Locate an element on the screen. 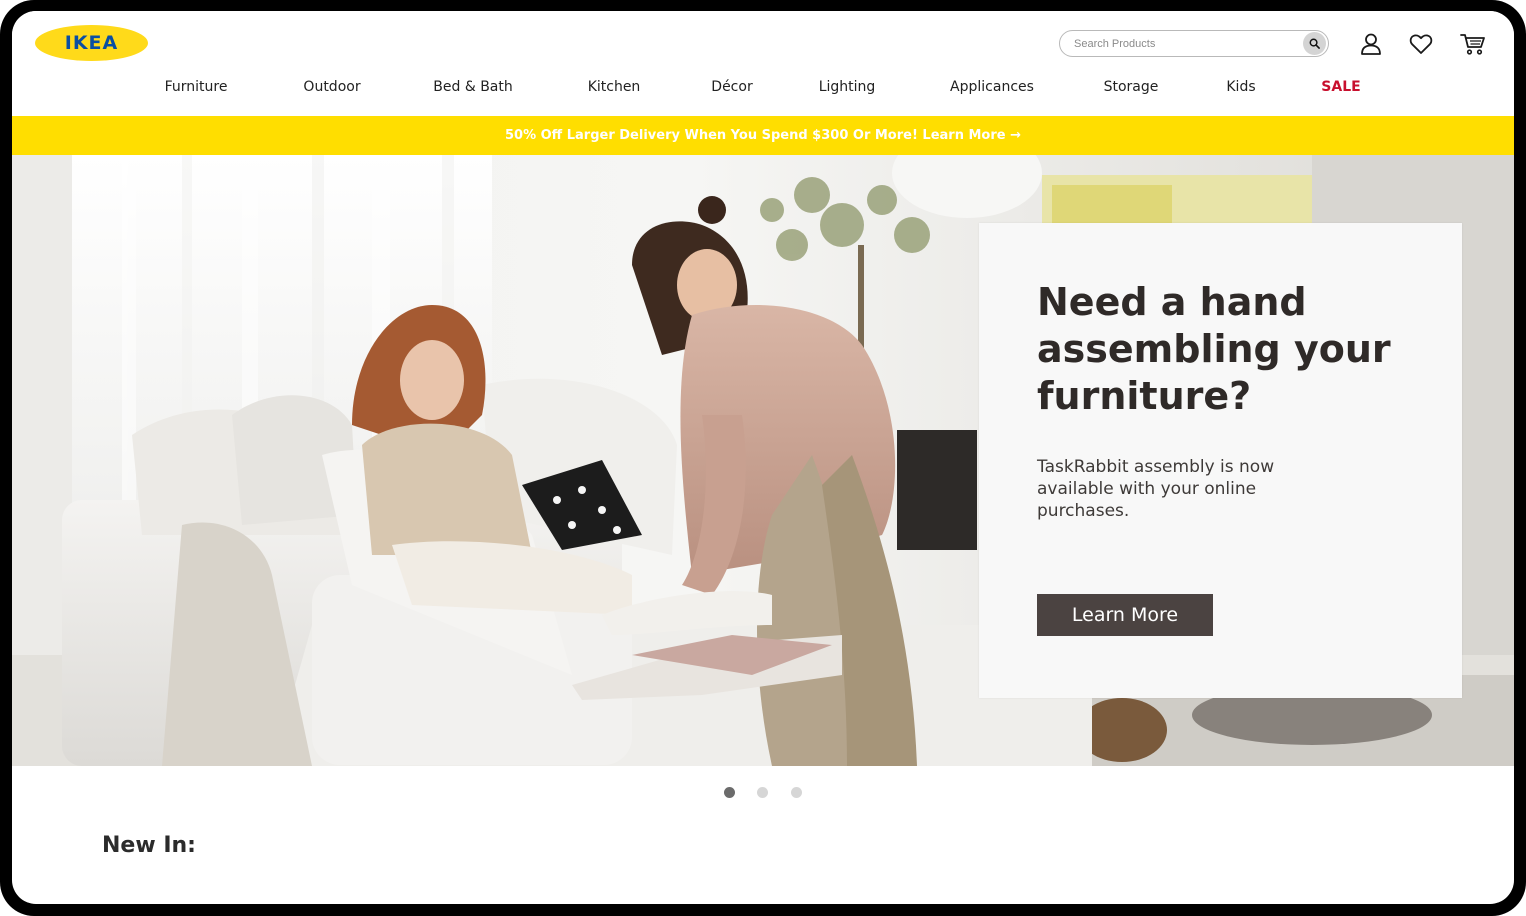  account-icon is located at coordinates (1371, 44).